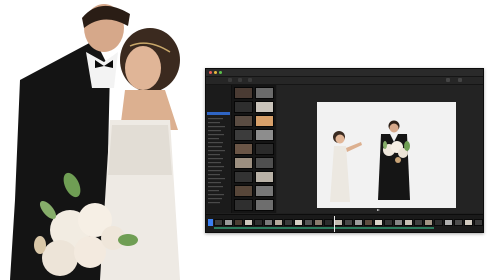 This screenshot has height=280, width=500. Describe the element at coordinates (380, 88) in the screenshot. I see `viewer-header` at that location.